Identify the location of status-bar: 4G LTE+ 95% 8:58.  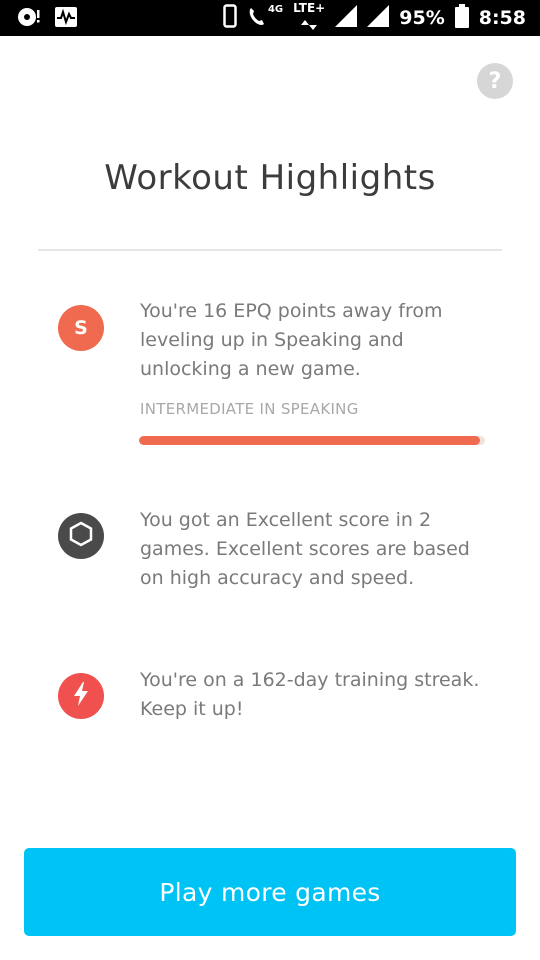
(270, 18).